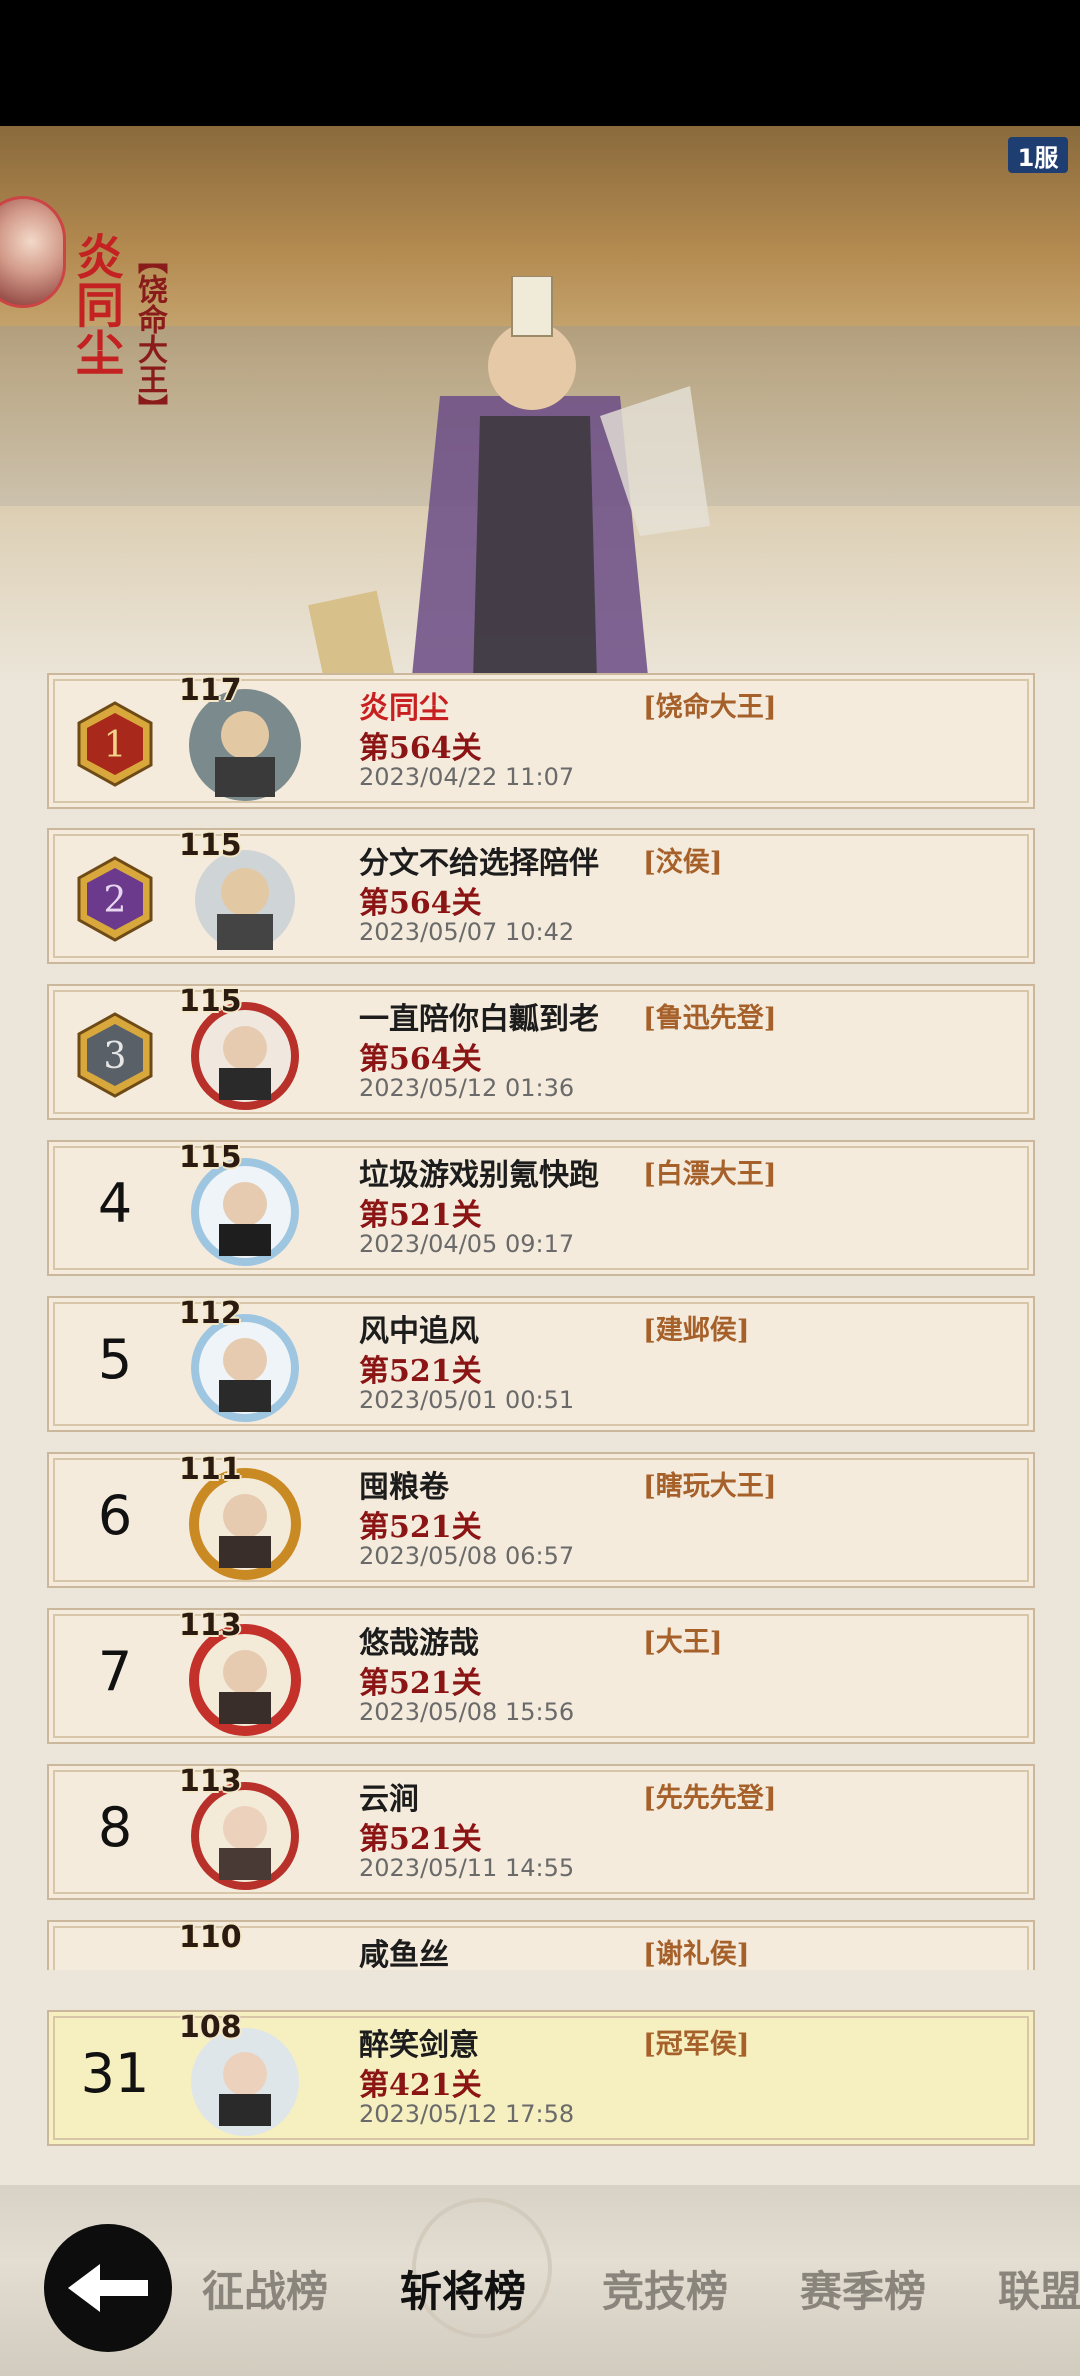 This screenshot has width=1080, height=2376. Describe the element at coordinates (541, 1832) in the screenshot. I see `ranking-row: 8 113 云涧 [先先先登] 第521关 2023/05/11 14:55` at that location.